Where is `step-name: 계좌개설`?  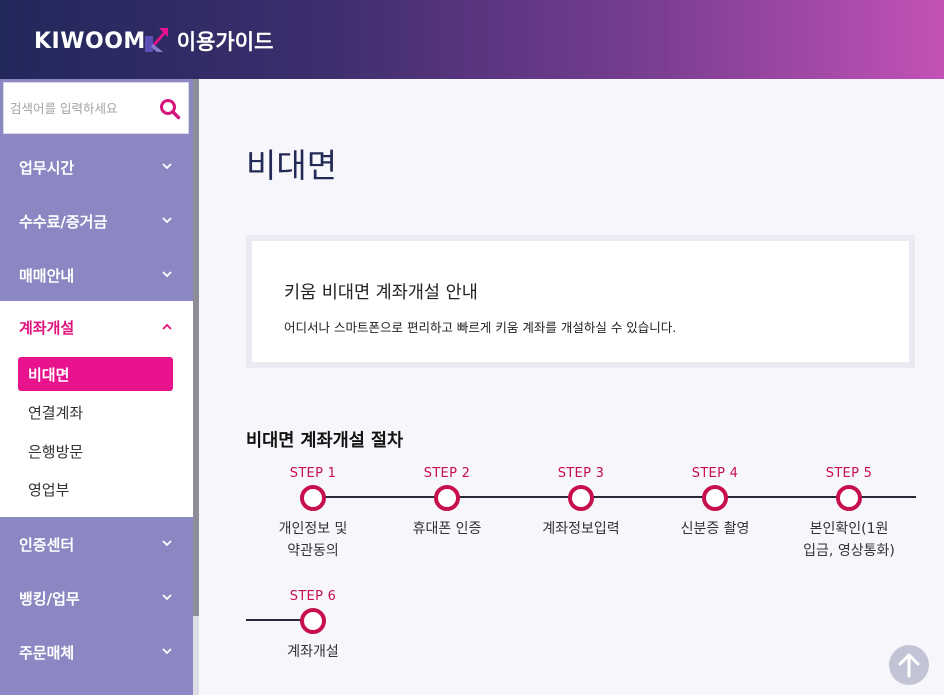
step-name: 계좌개설 is located at coordinates (313, 652).